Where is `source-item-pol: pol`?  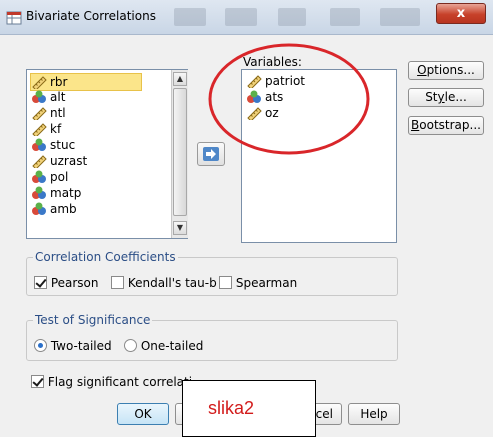
source-item-pol: pol is located at coordinates (49, 177).